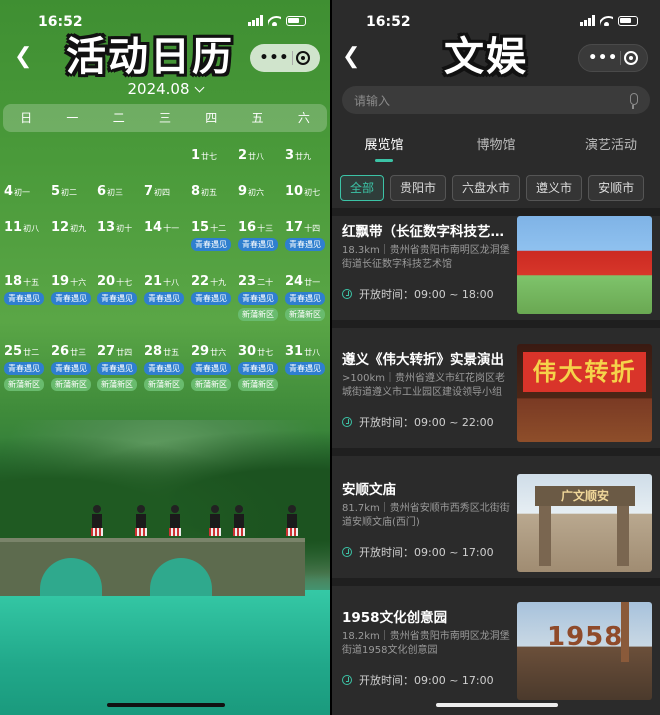  I want to click on calendar-day: 24廿一 青春遇见 新蒲新区, so click(307, 295).